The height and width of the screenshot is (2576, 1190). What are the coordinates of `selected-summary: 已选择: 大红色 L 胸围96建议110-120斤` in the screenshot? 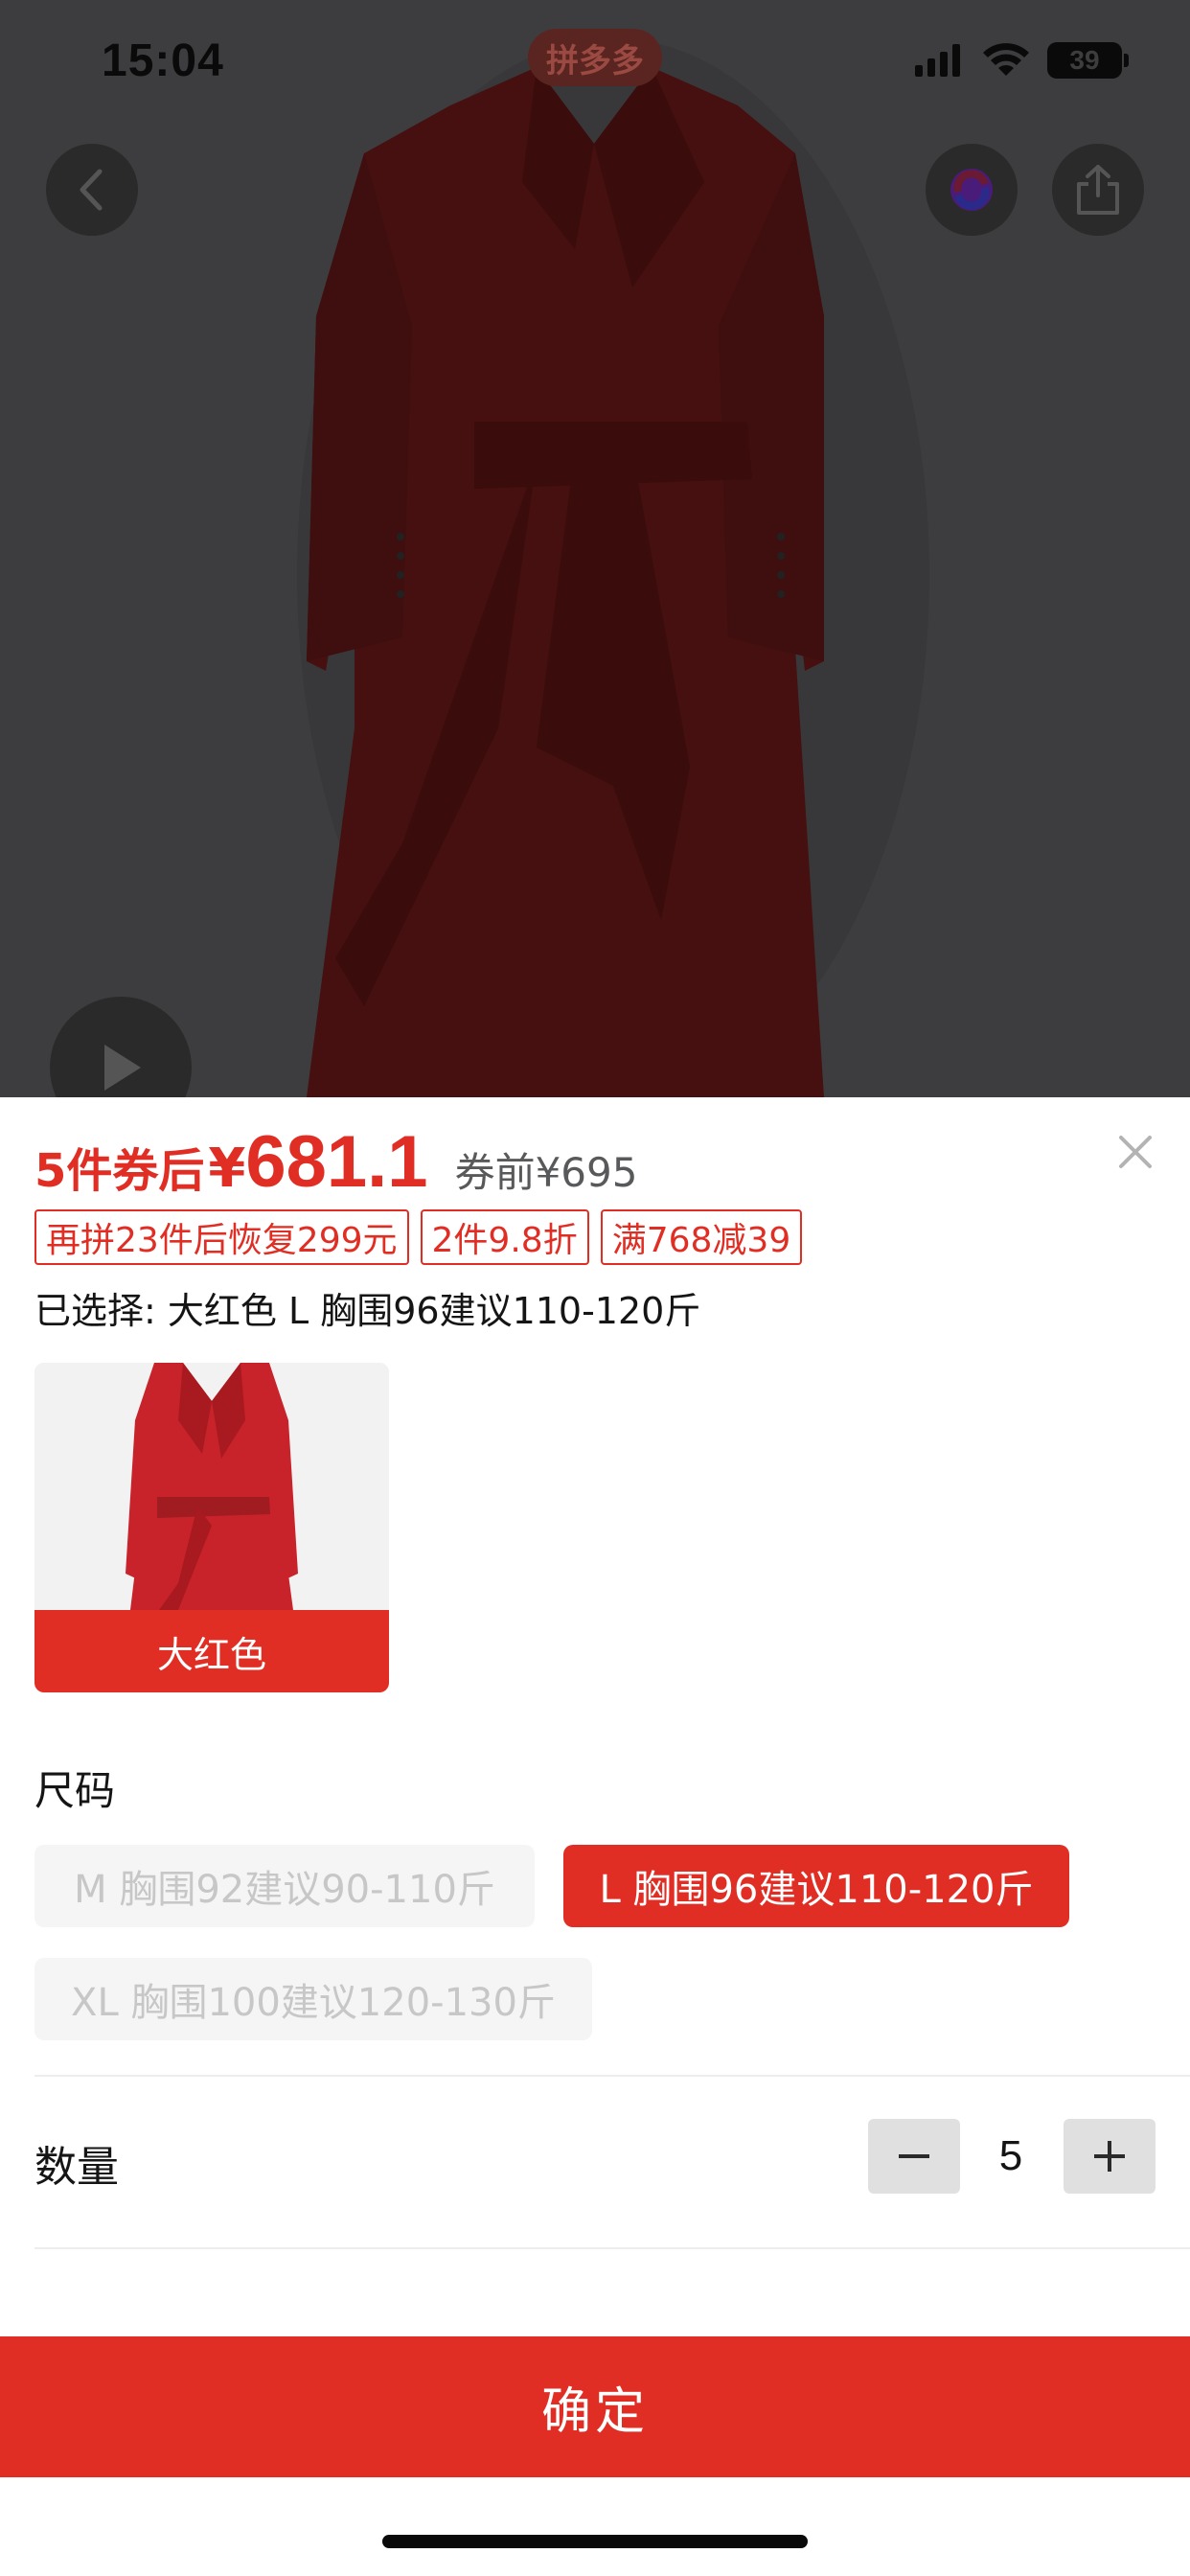 It's located at (367, 1311).